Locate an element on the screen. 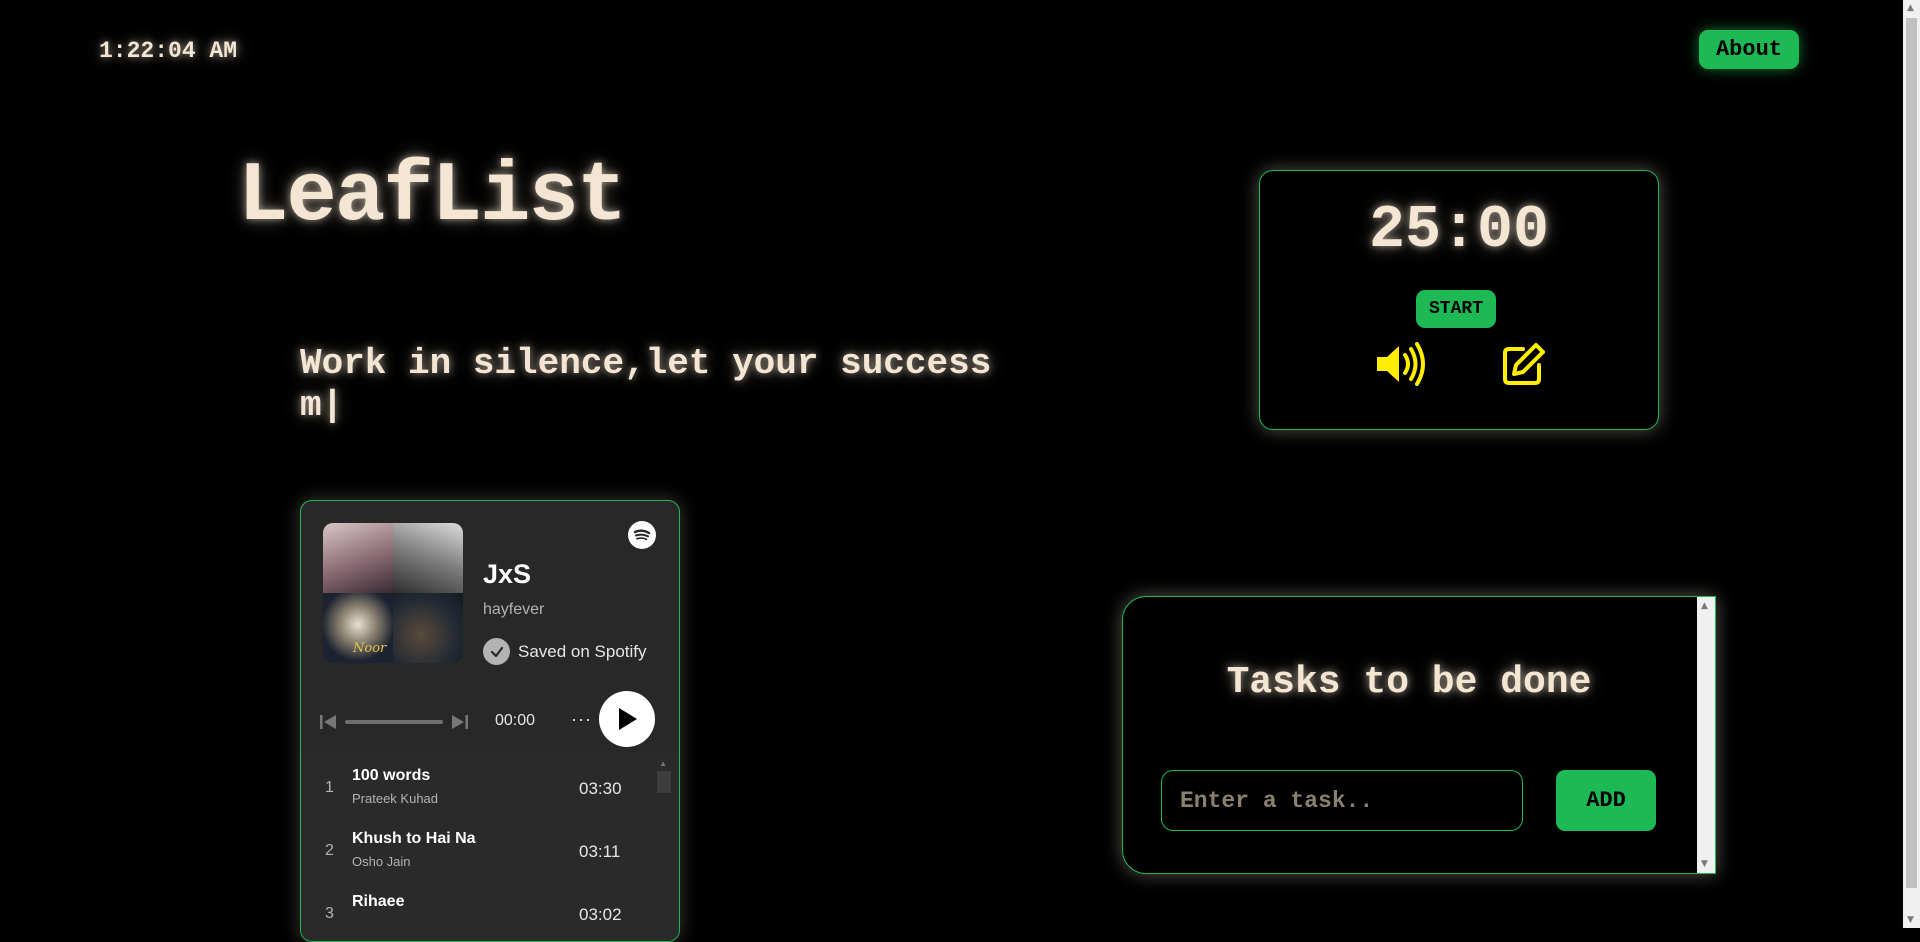  play-button is located at coordinates (627, 719).